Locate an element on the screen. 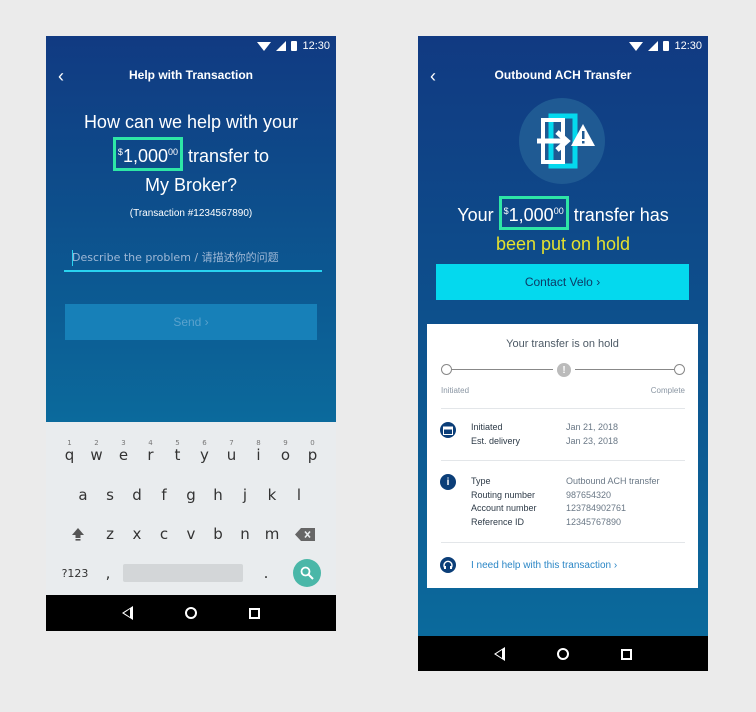 The width and height of the screenshot is (756, 712). key-w: 2w is located at coordinates (96, 455).